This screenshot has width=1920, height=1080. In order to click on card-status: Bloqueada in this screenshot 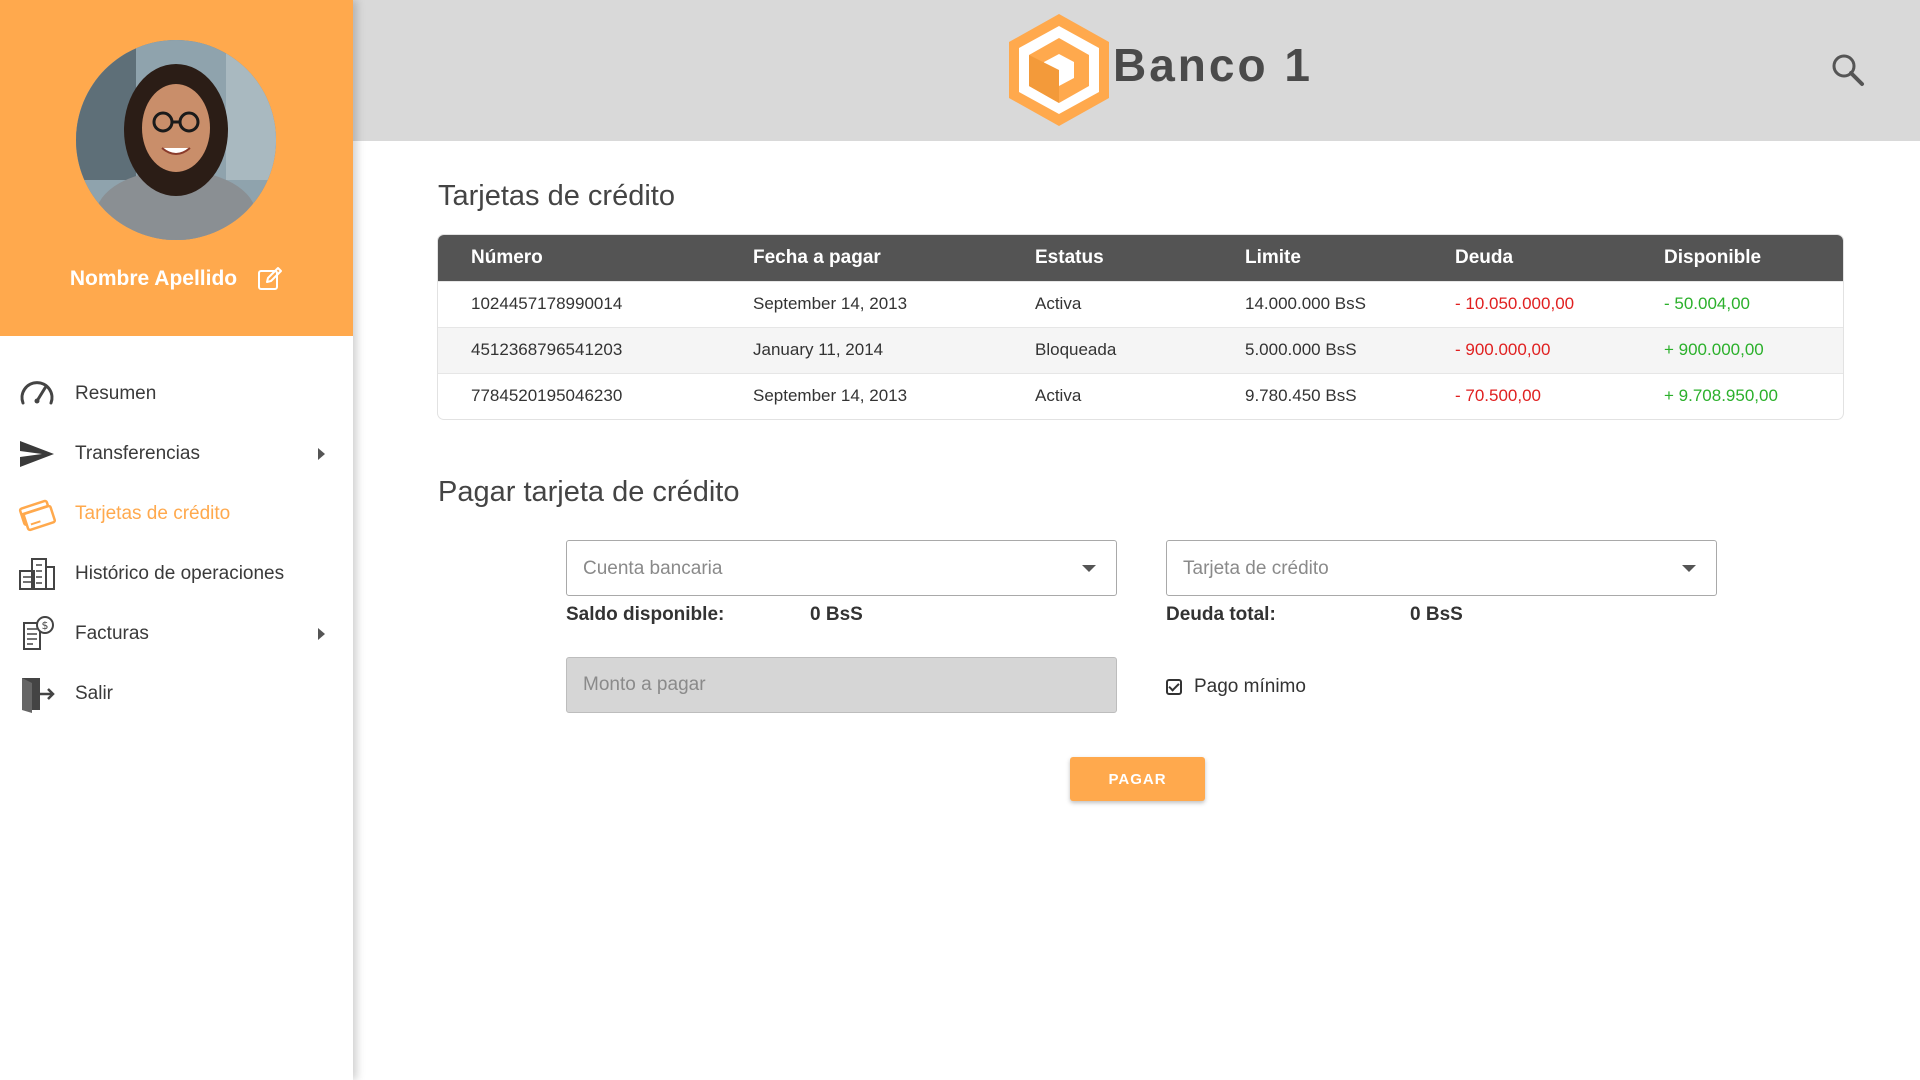, I will do `click(1076, 349)`.